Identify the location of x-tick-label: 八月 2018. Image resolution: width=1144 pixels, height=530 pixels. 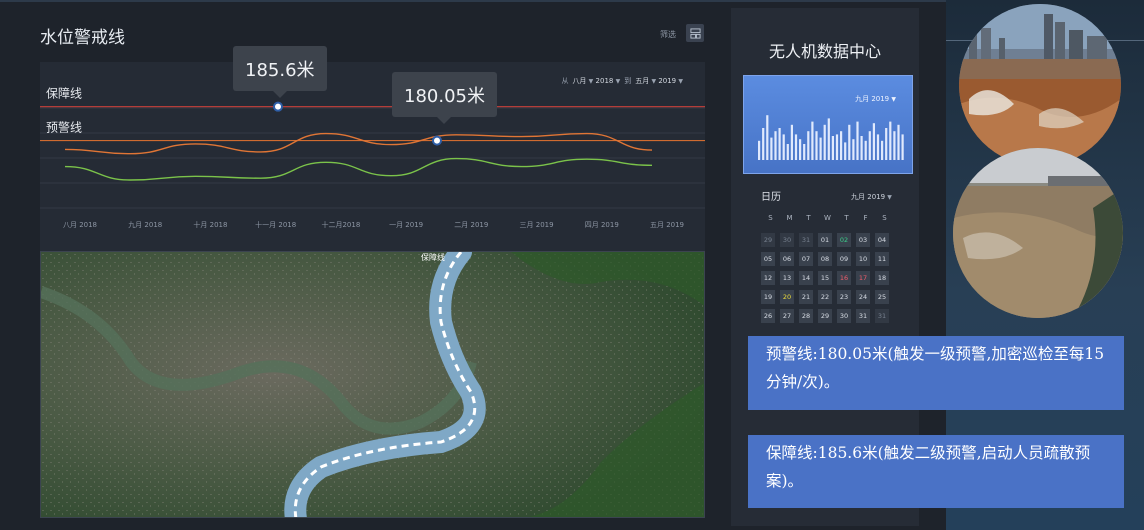
(80, 225).